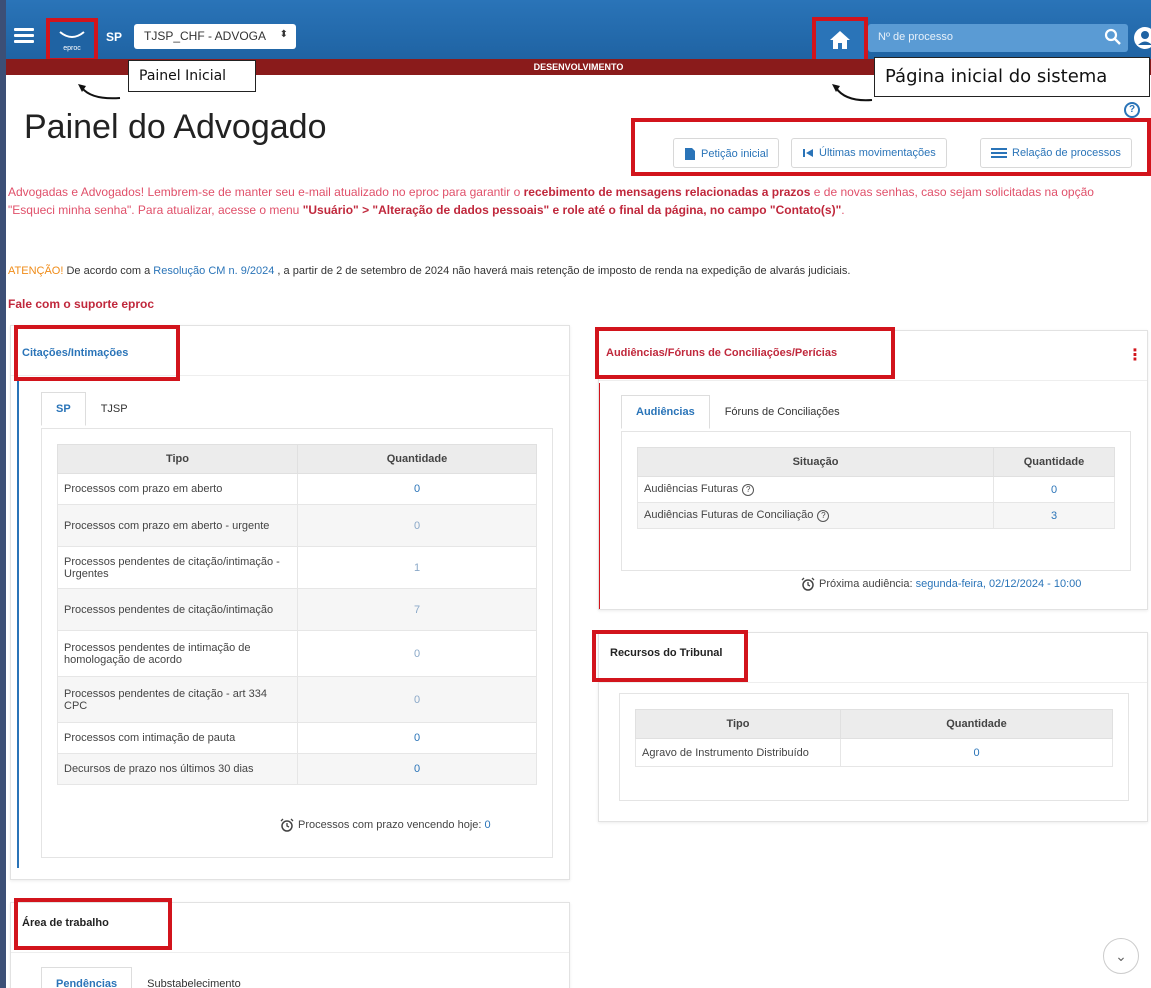  Describe the element at coordinates (1135, 355) in the screenshot. I see `more-options-icon: ⋮` at that location.